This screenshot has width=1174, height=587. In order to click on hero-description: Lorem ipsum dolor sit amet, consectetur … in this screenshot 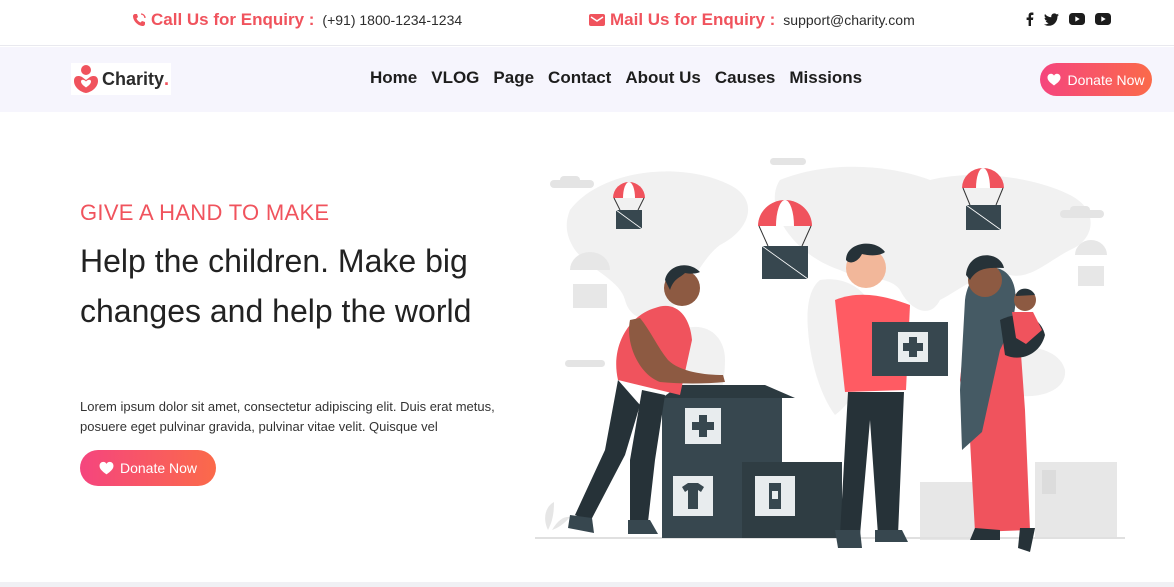, I will do `click(287, 416)`.